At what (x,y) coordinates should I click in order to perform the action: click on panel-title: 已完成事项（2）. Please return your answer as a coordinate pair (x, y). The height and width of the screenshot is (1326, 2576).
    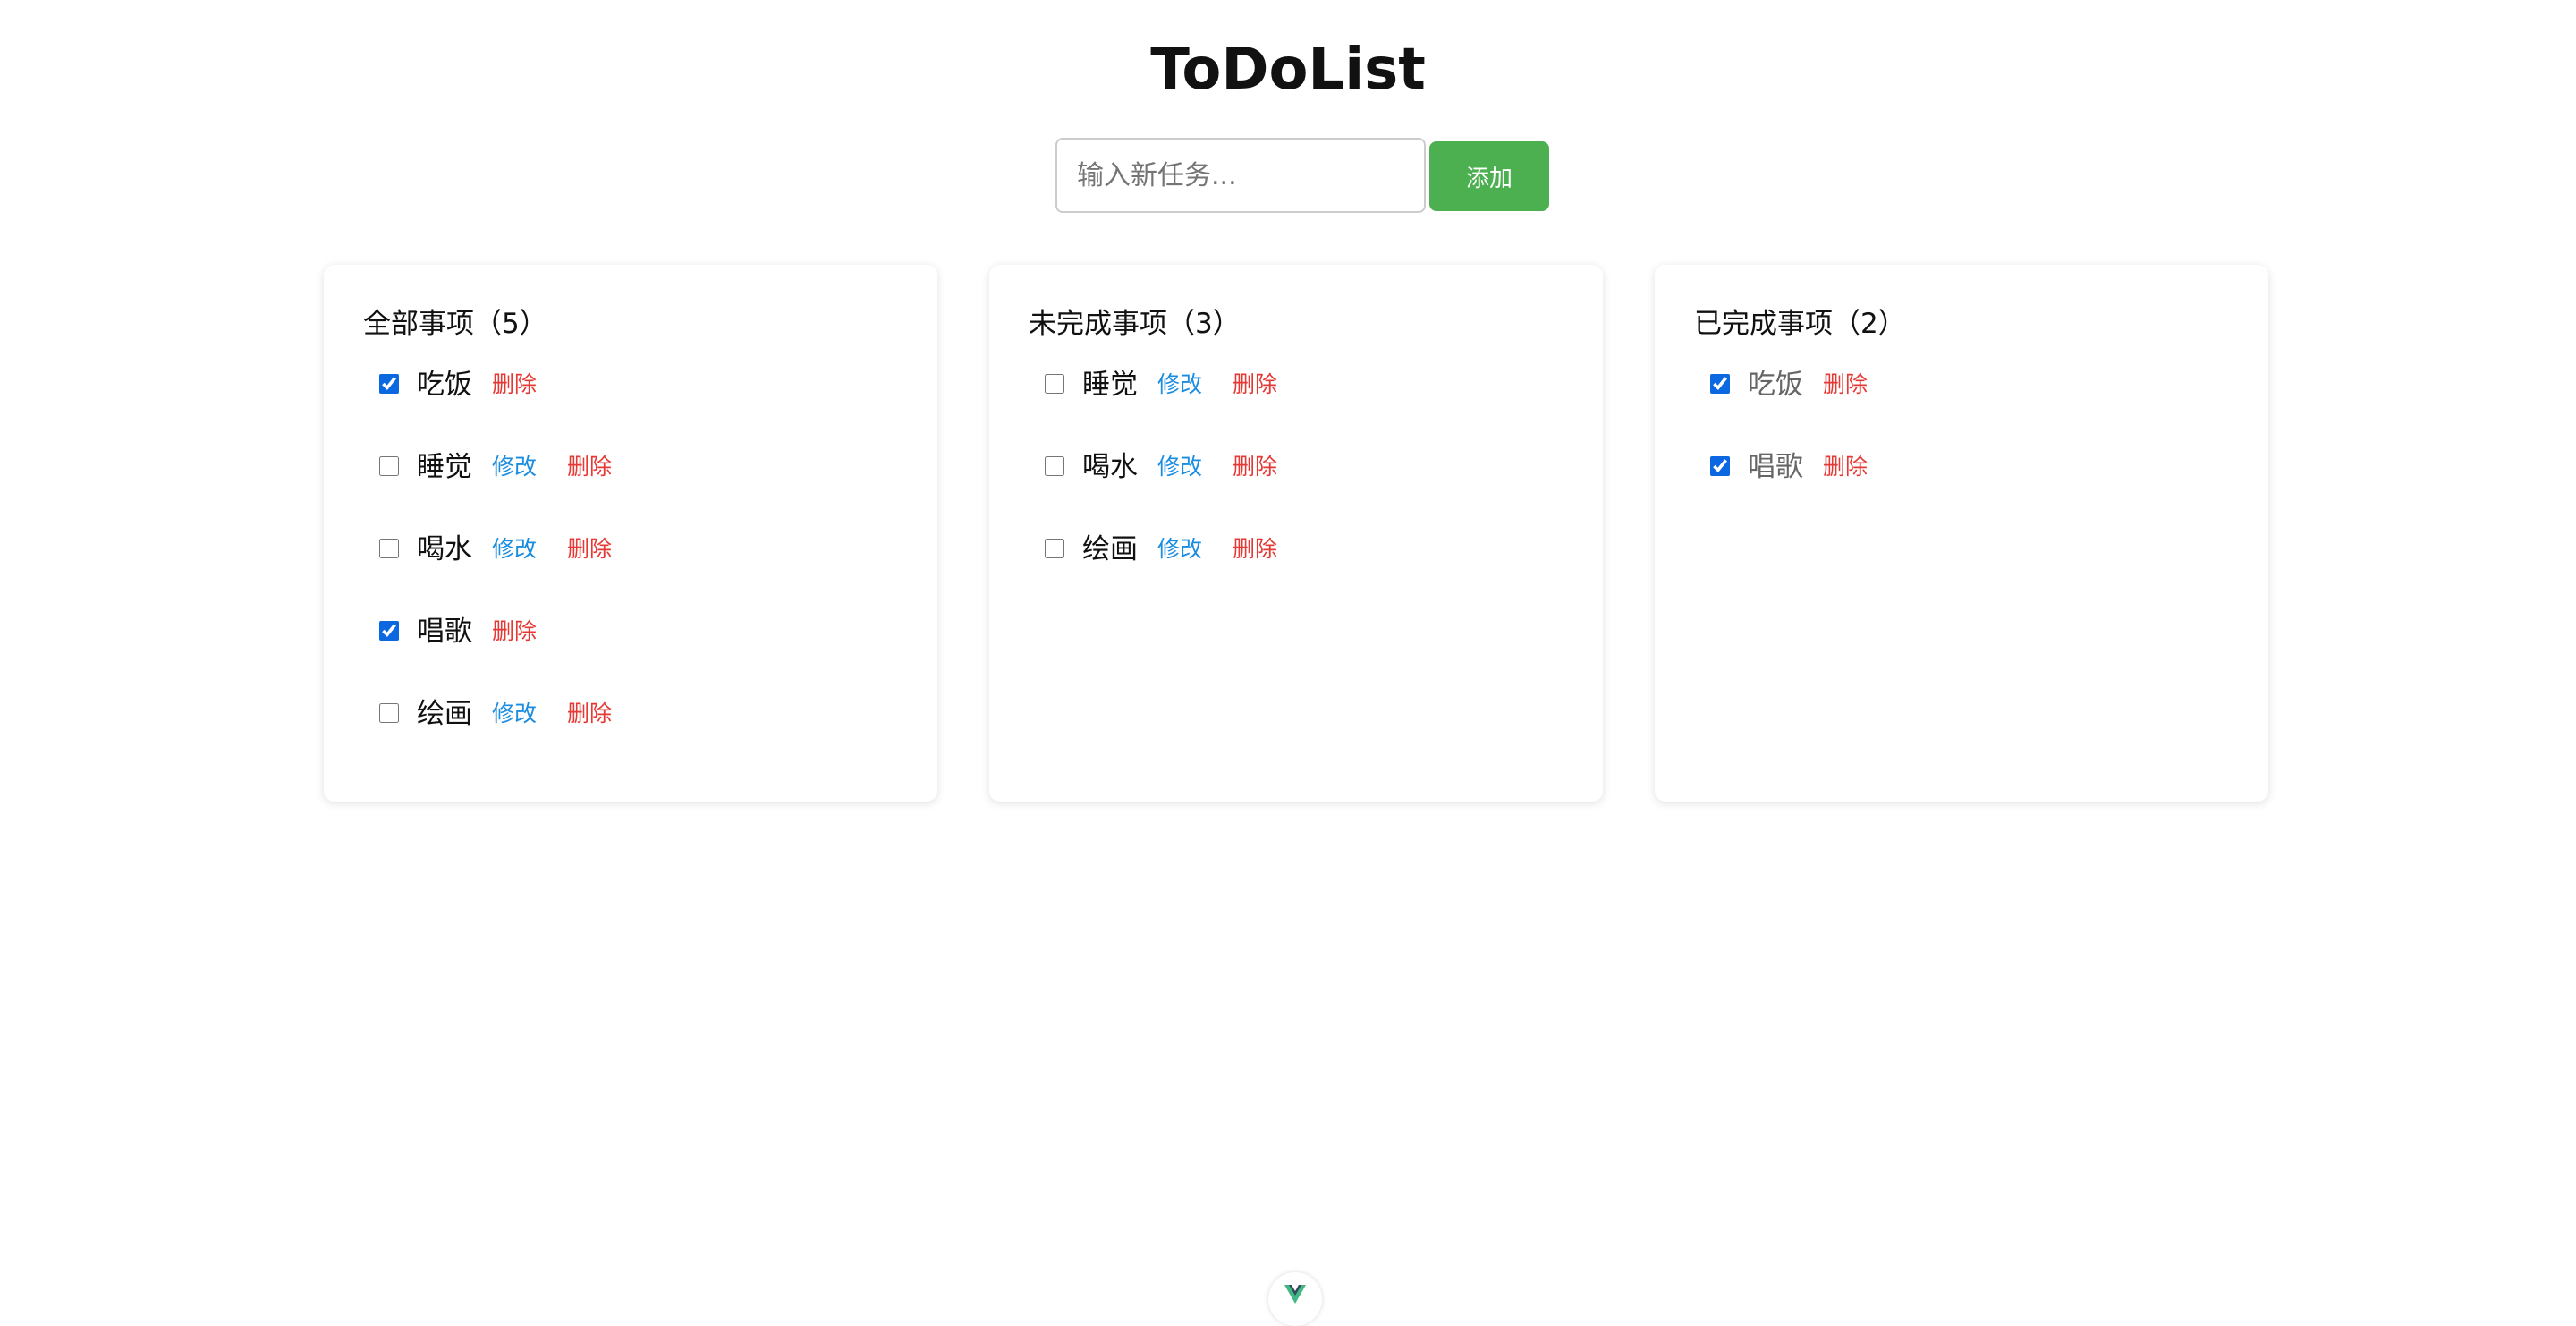
    Looking at the image, I should click on (1800, 324).